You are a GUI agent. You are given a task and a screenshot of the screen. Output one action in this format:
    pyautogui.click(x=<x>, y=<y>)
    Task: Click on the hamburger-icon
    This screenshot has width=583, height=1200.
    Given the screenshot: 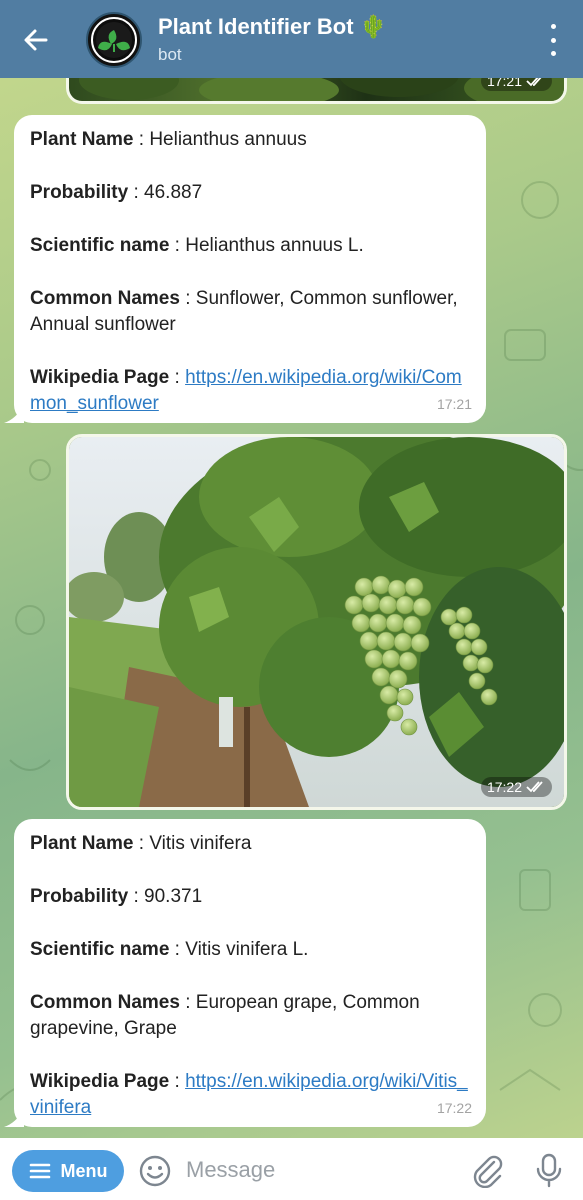 What is the action you would take?
    pyautogui.click(x=39, y=1171)
    